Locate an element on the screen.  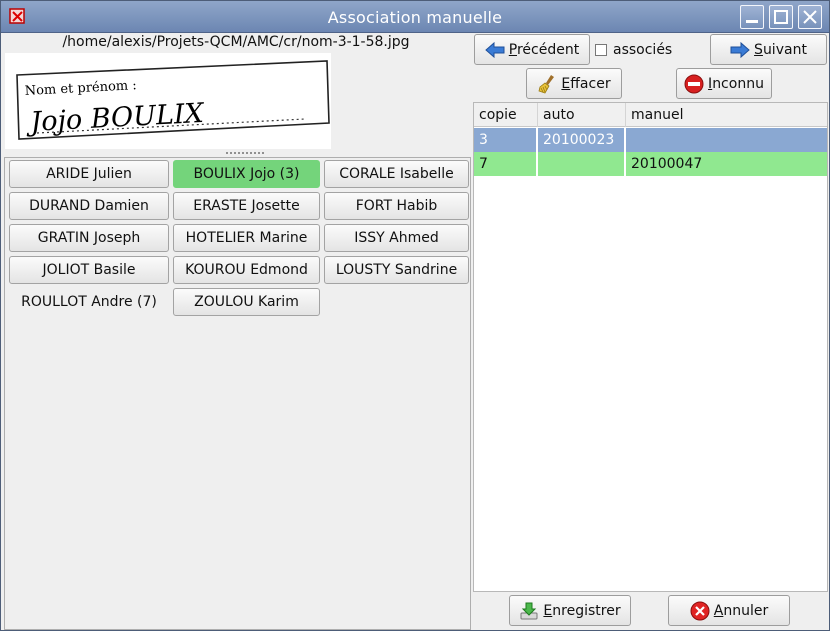
student-button: DURAND Damien is located at coordinates (89, 206).